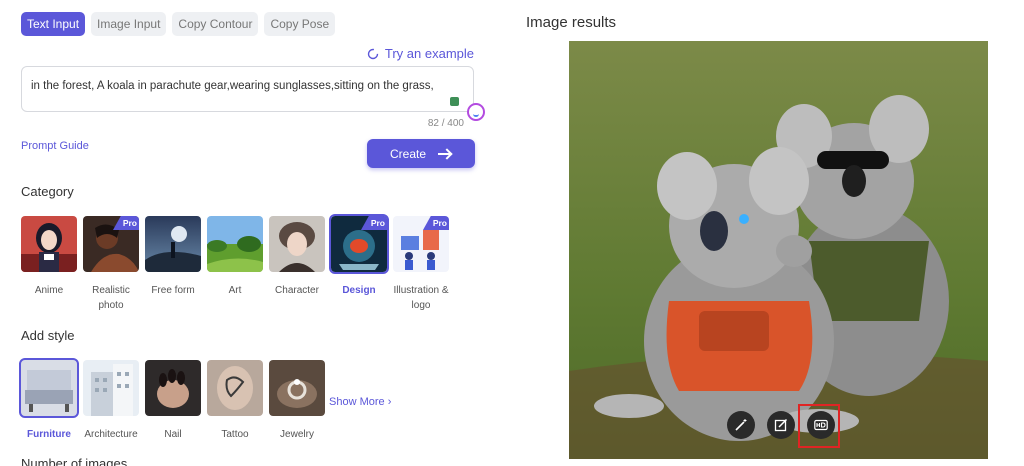 Image resolution: width=1024 pixels, height=466 pixels. Describe the element at coordinates (173, 290) in the screenshot. I see `category-label: Free form` at that location.